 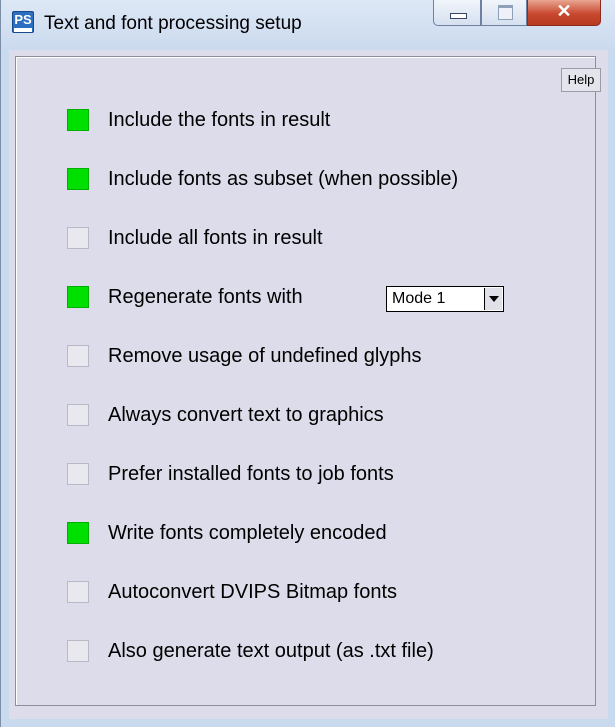 I want to click on option-label: Also generate text output (as .txt file), so click(x=271, y=651).